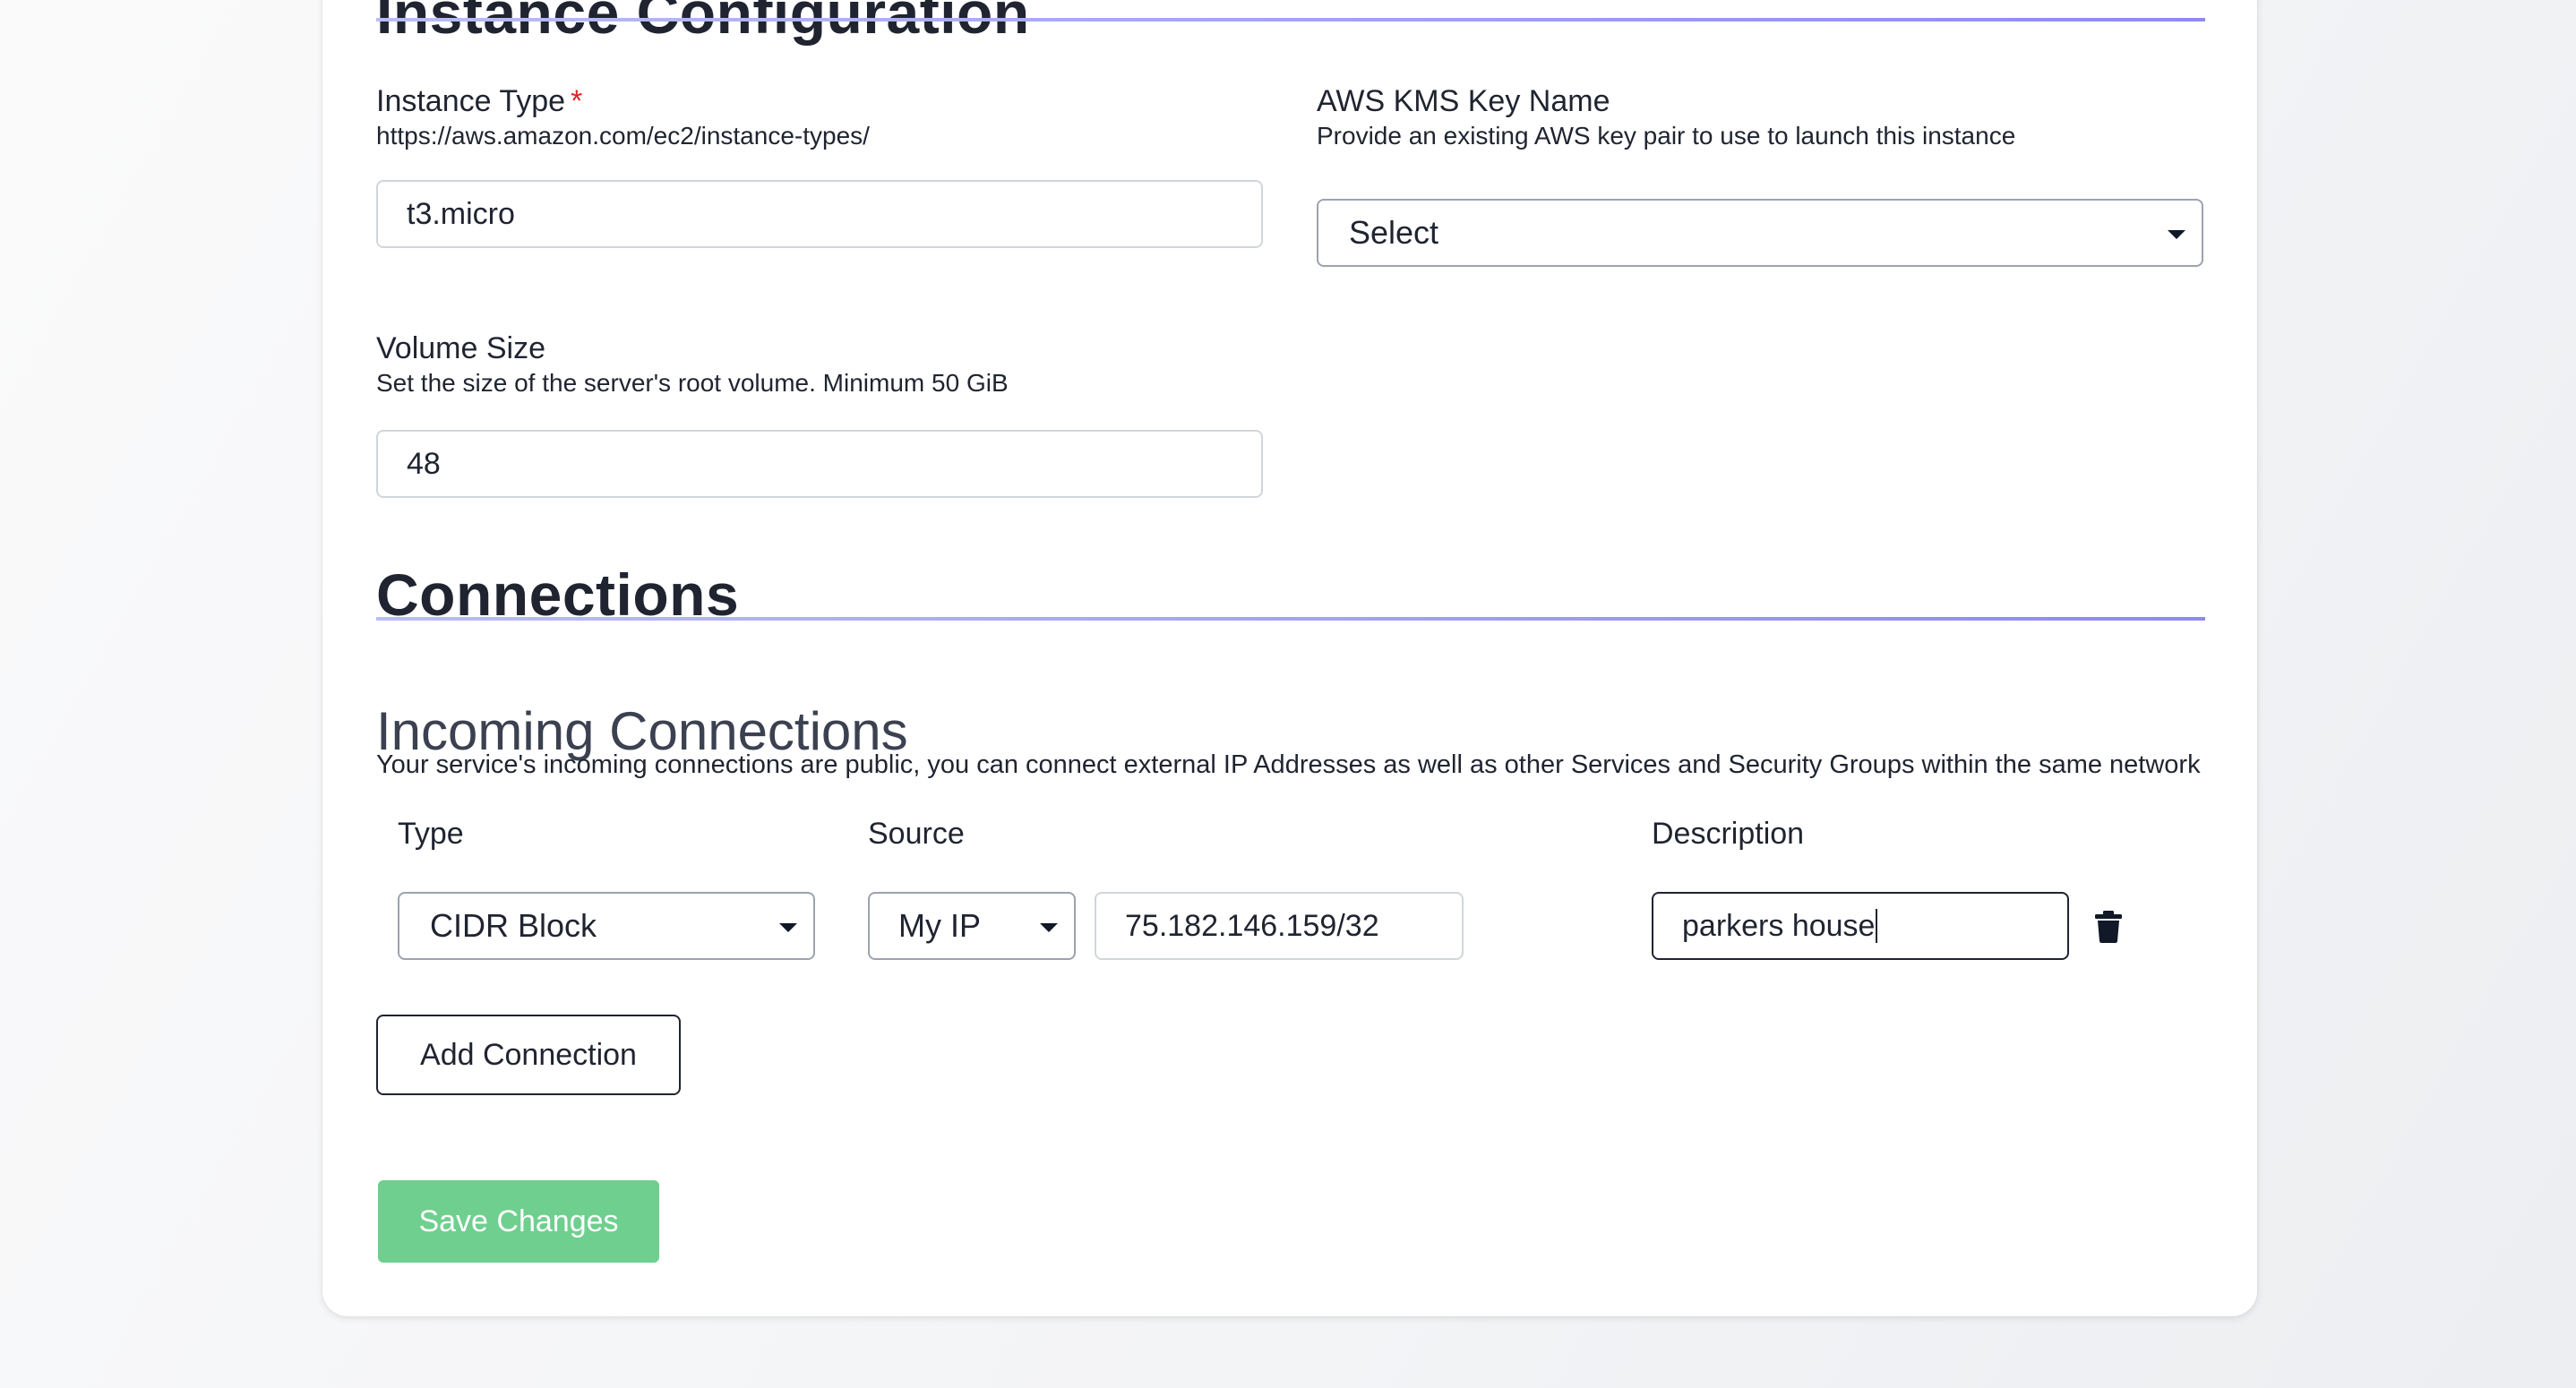 The height and width of the screenshot is (1388, 2576). Describe the element at coordinates (471, 101) in the screenshot. I see `instance-type-label-text: Instance Type` at that location.